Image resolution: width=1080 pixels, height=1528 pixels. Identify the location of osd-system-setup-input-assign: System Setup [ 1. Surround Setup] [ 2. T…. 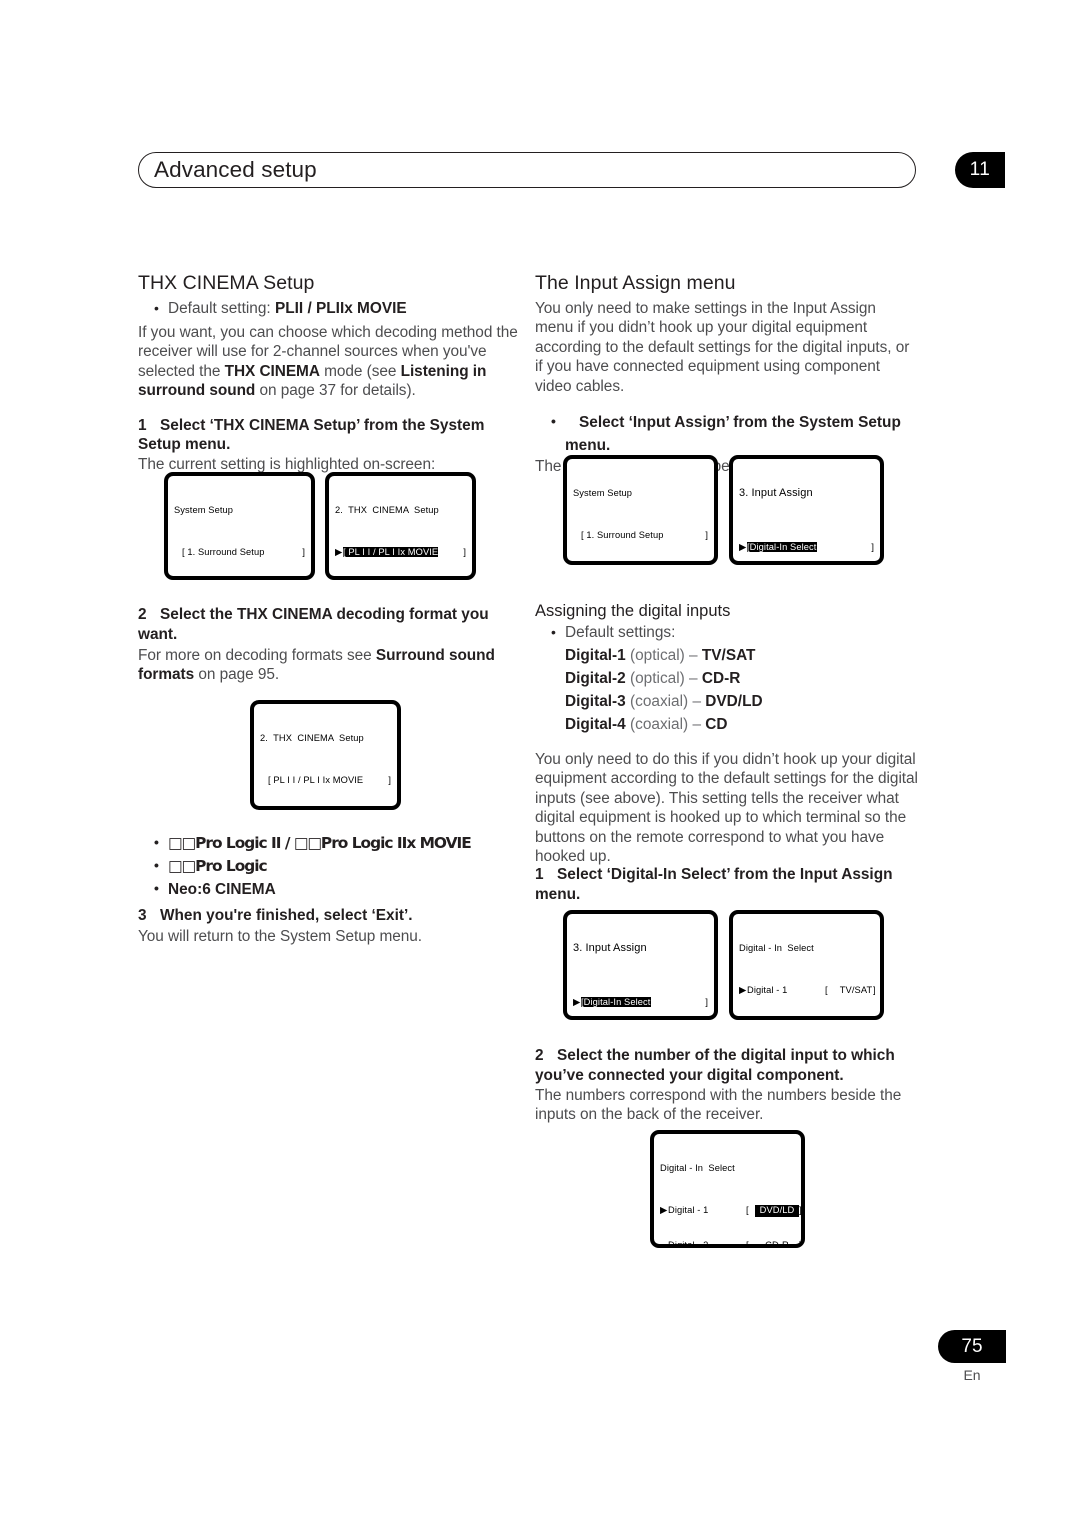
(640, 510).